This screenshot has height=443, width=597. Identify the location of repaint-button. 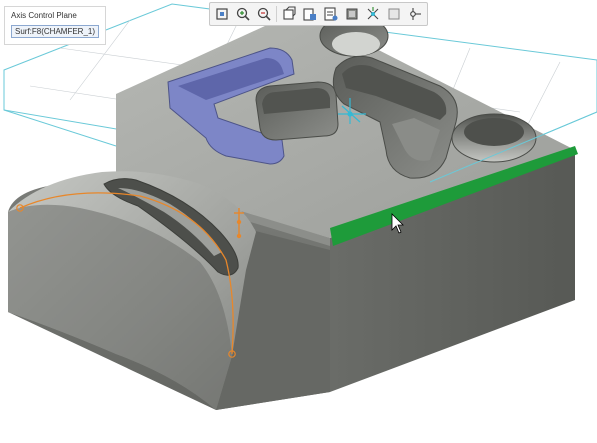
(289, 14).